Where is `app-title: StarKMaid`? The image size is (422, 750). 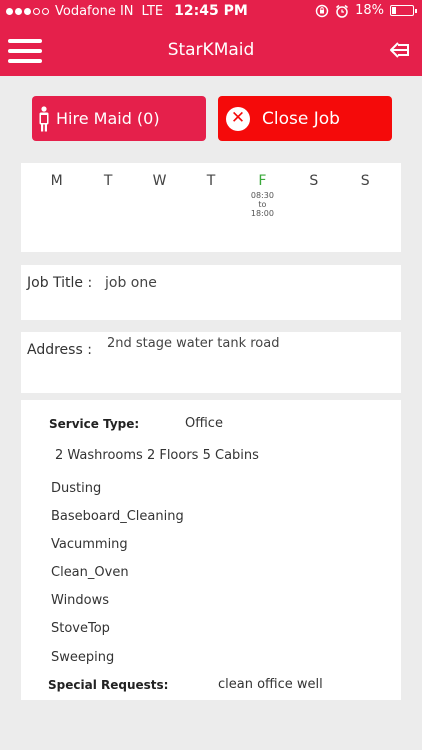
app-title: StarKMaid is located at coordinates (211, 50).